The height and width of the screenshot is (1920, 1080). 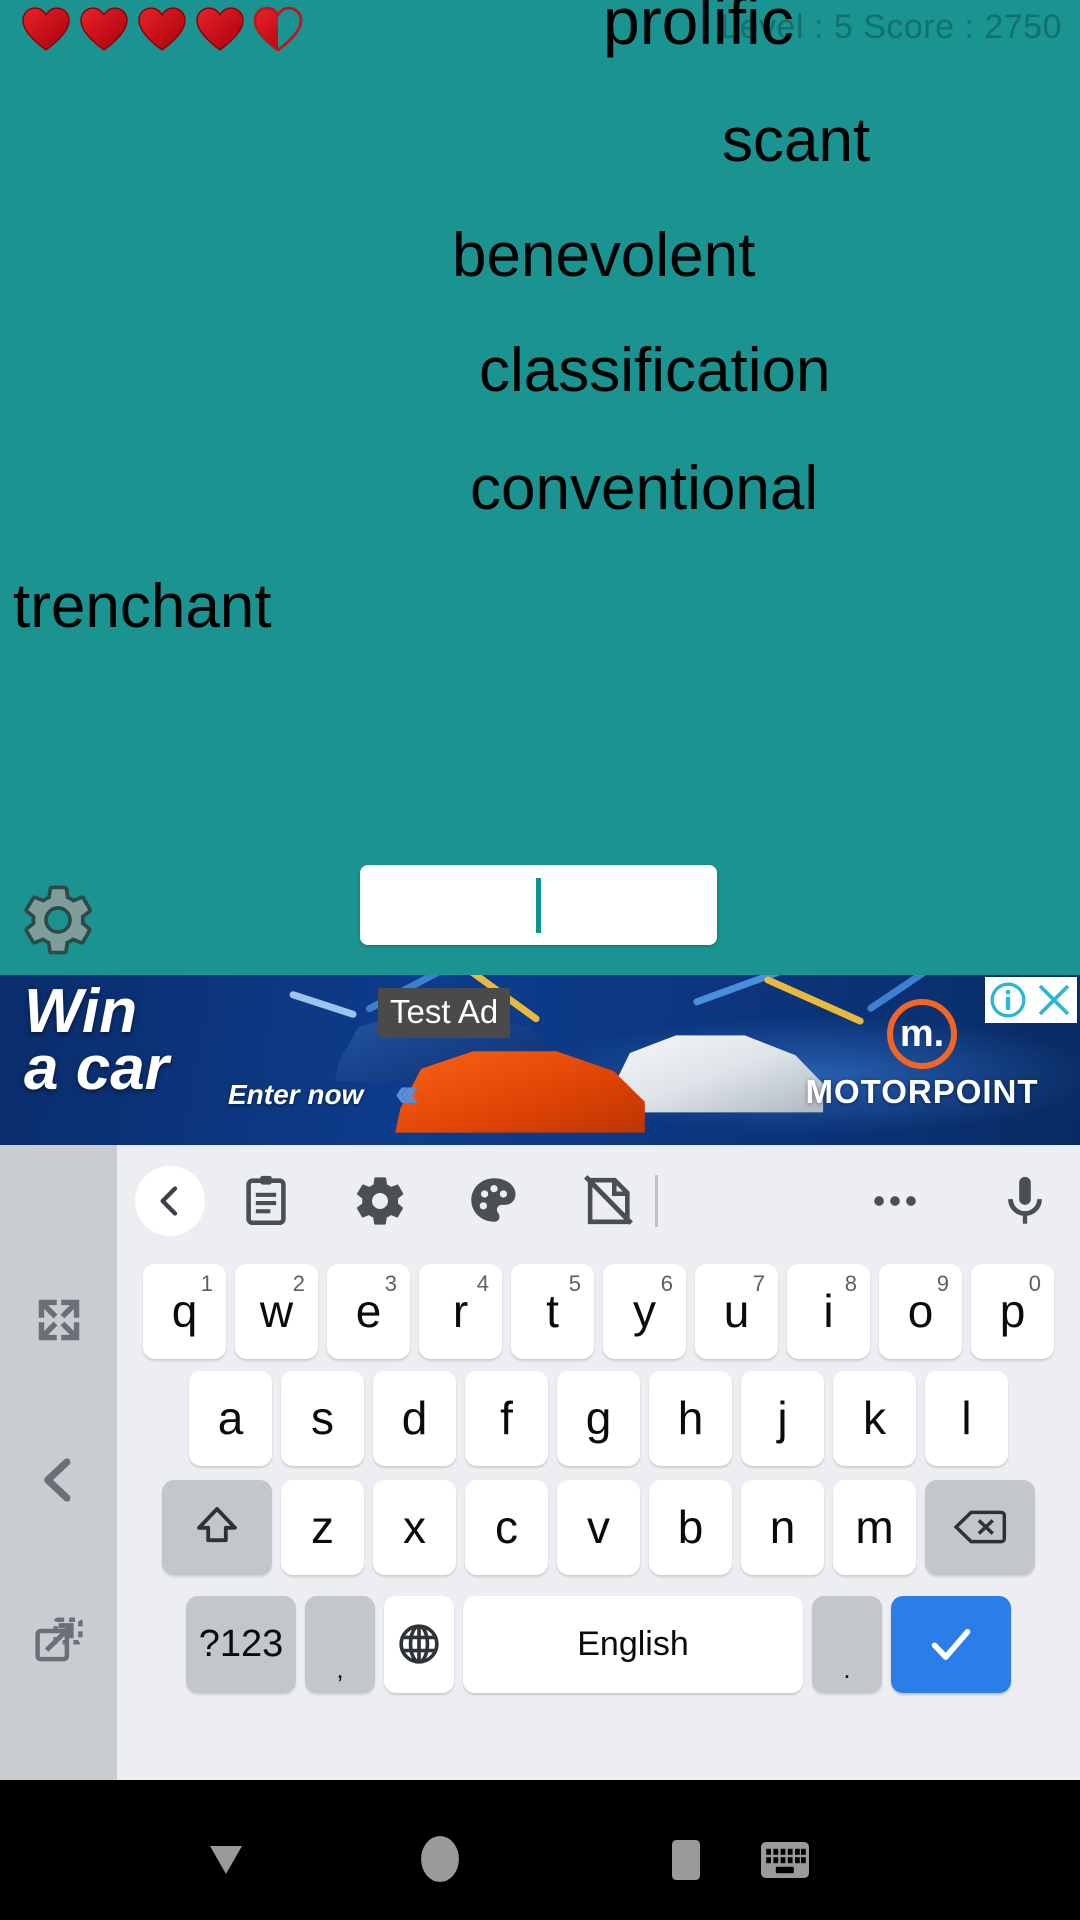 I want to click on heart-half-icon, so click(x=278, y=29).